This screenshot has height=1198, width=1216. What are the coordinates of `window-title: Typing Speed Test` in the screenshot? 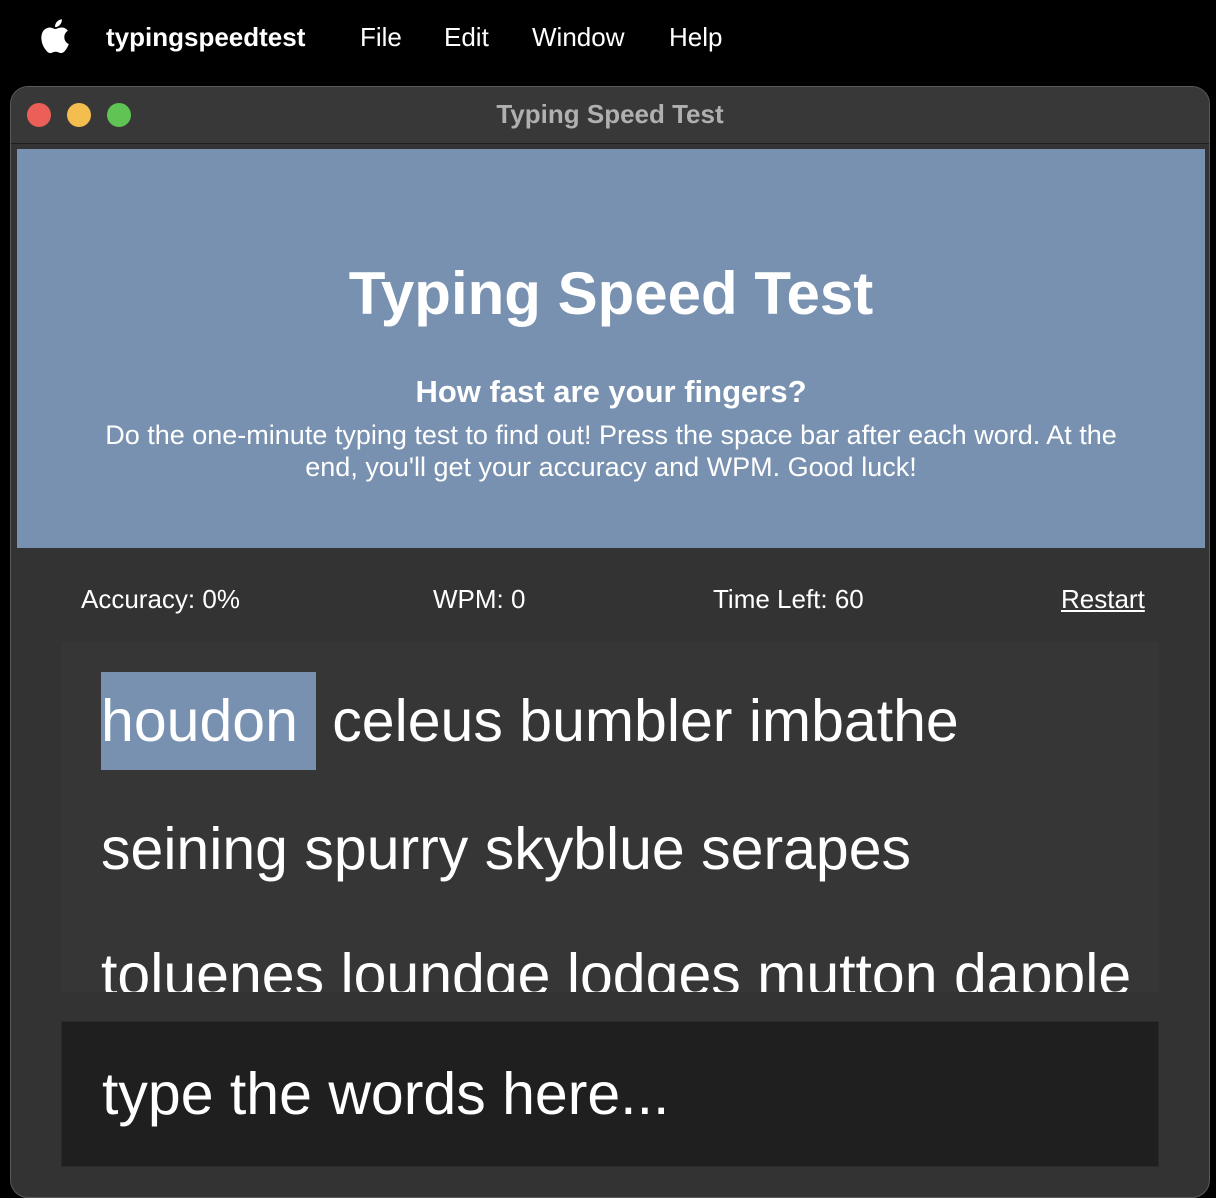 It's located at (610, 114).